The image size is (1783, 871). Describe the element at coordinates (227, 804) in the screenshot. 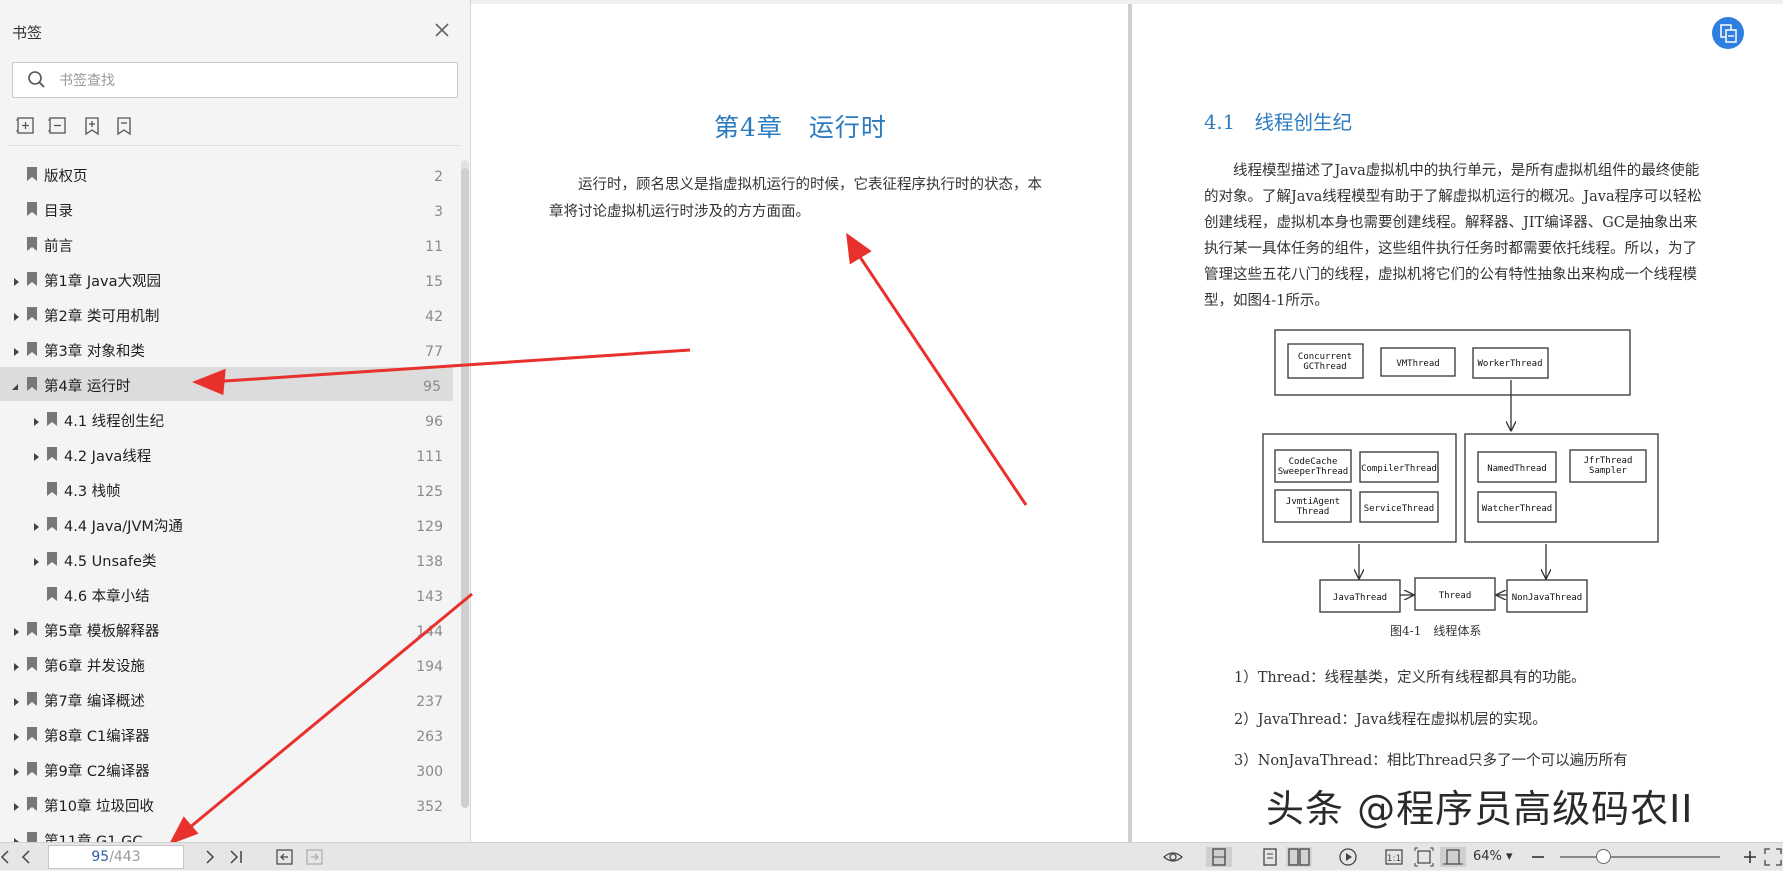

I see `bookmark-item: 第10章 垃圾回收 352` at that location.